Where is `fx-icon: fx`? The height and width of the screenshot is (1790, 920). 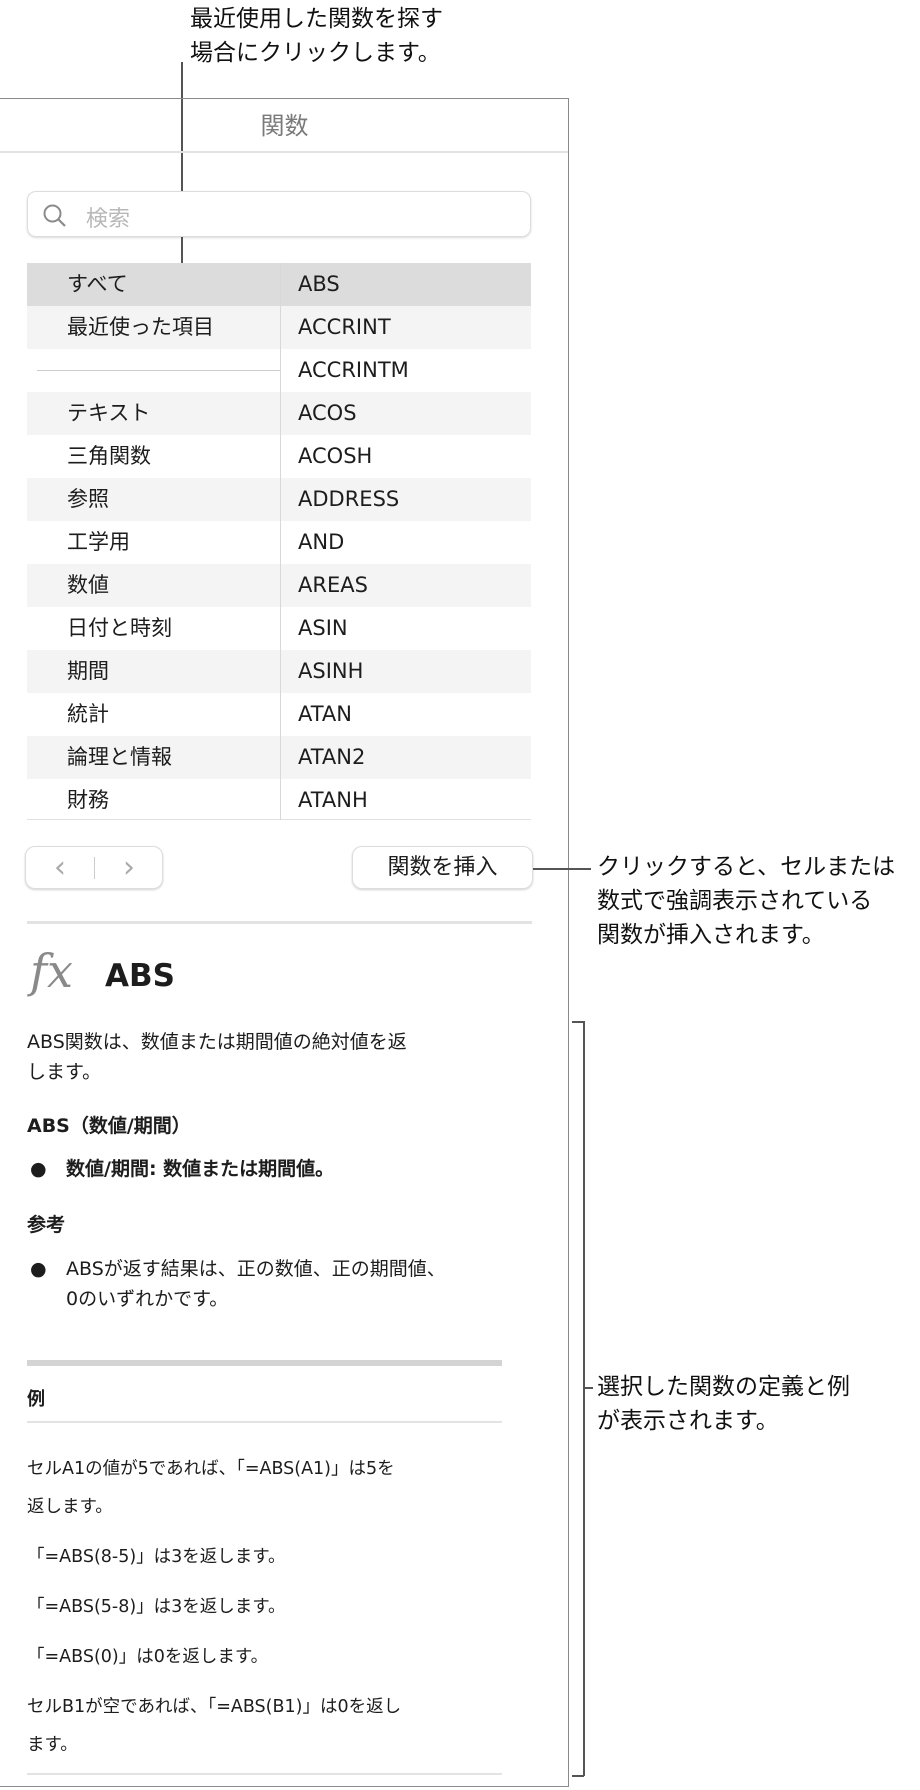 fx-icon: fx is located at coordinates (51, 971).